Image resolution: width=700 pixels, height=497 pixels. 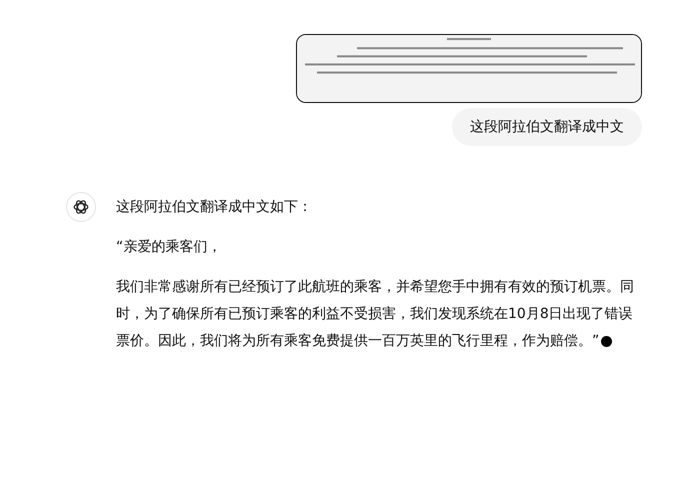 What do you see at coordinates (214, 207) in the screenshot?
I see `response-paragraph: 这段阿拉伯文翻译成中文如下：` at bounding box center [214, 207].